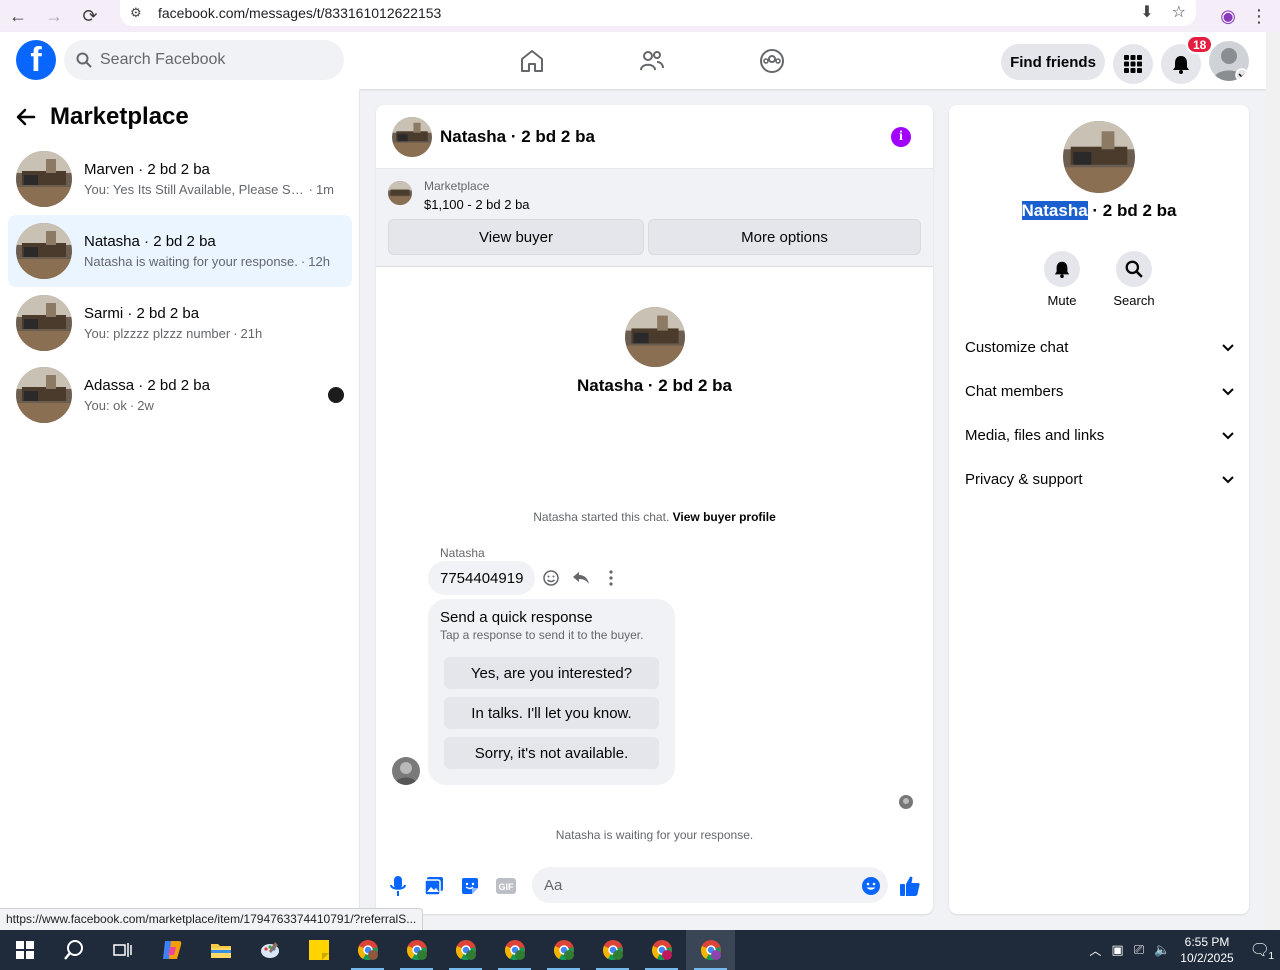  I want to click on read-receipt-avatar, so click(906, 802).